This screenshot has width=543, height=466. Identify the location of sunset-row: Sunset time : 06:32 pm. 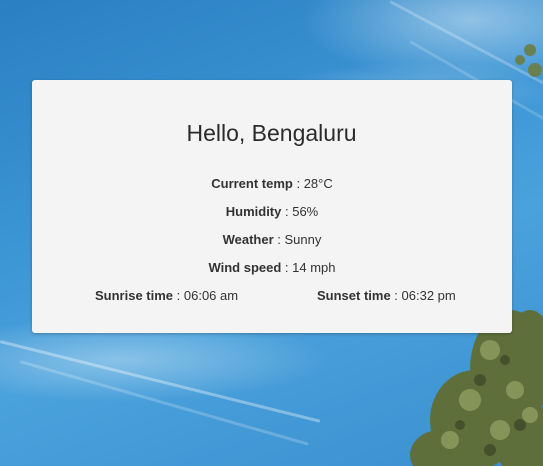
(386, 295).